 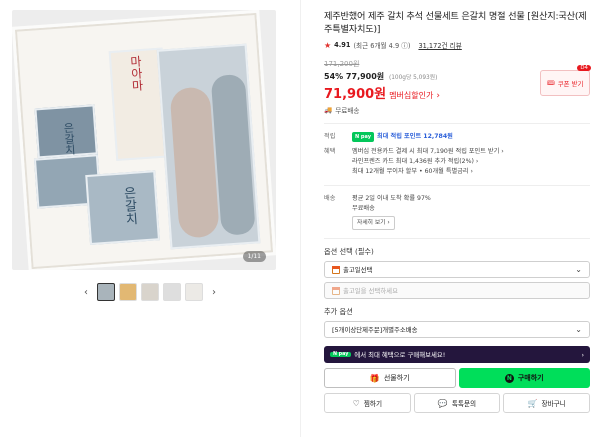 I want to click on talk-inquiry-button: 💬 톡톡문의, so click(x=457, y=403).